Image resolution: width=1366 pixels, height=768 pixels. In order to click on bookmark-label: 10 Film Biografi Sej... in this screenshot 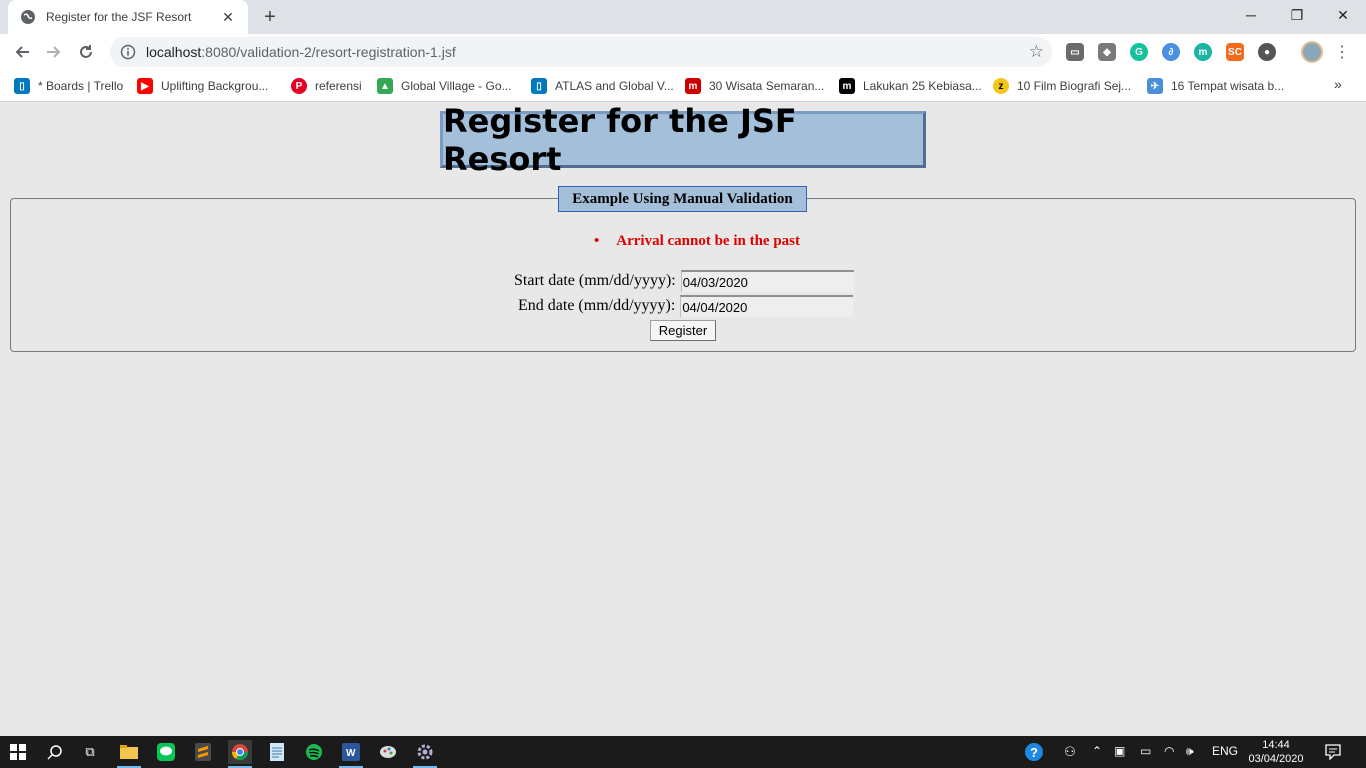, I will do `click(1074, 86)`.